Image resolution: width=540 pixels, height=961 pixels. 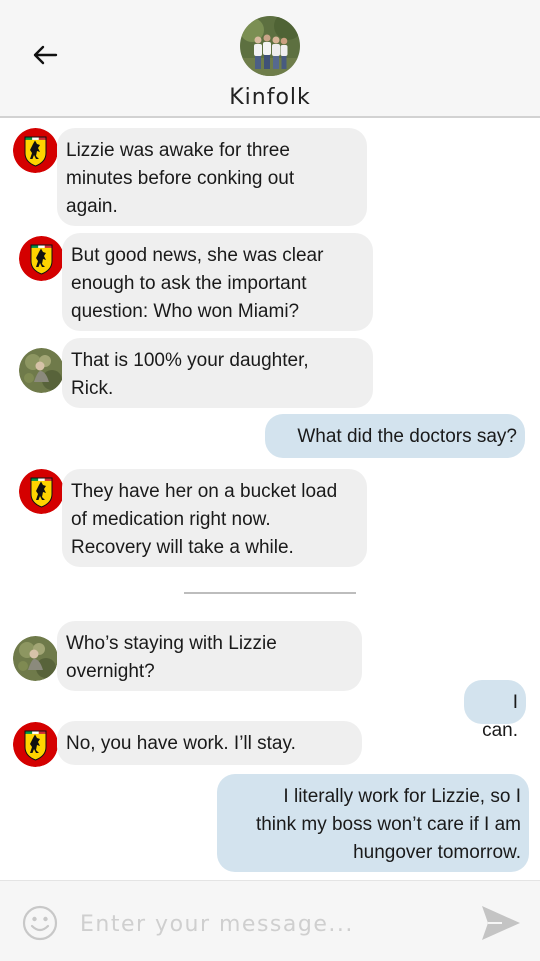 What do you see at coordinates (209, 656) in the screenshot?
I see `incoming-message: Who’s staying with Lizzie overnight?` at bounding box center [209, 656].